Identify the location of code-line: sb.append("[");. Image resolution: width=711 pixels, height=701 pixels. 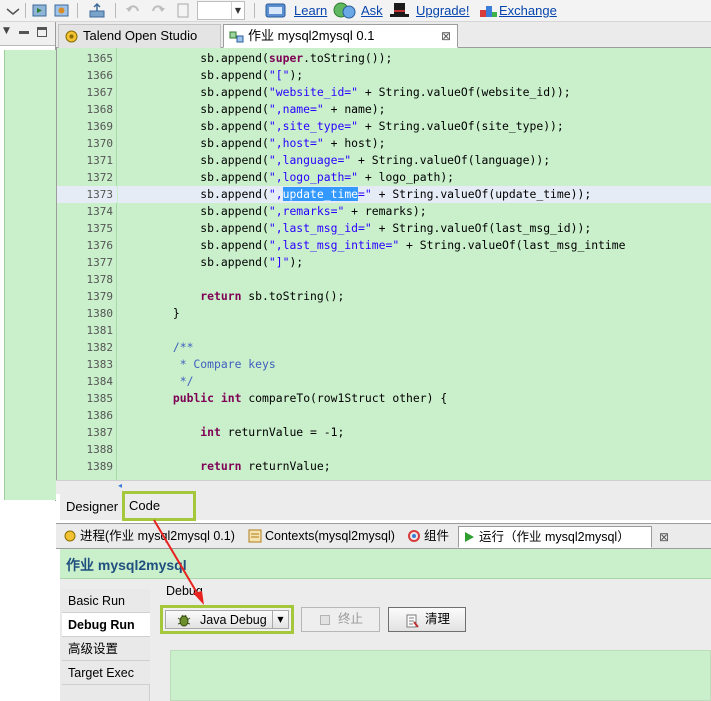
(414, 75).